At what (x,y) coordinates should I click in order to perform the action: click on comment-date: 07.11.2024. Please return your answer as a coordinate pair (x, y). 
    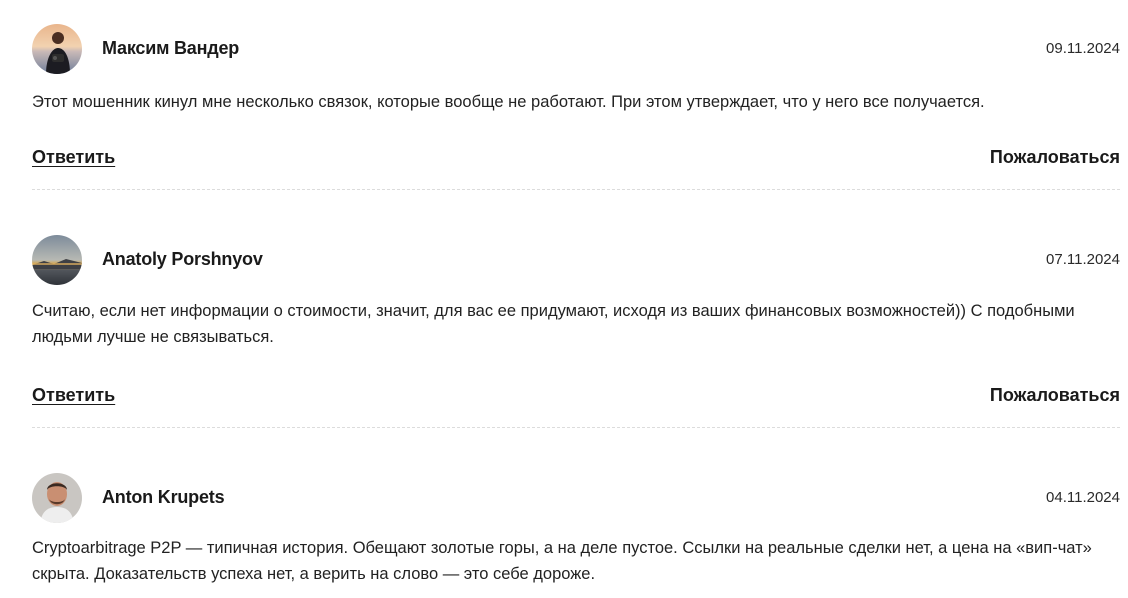
    Looking at the image, I should click on (1083, 259).